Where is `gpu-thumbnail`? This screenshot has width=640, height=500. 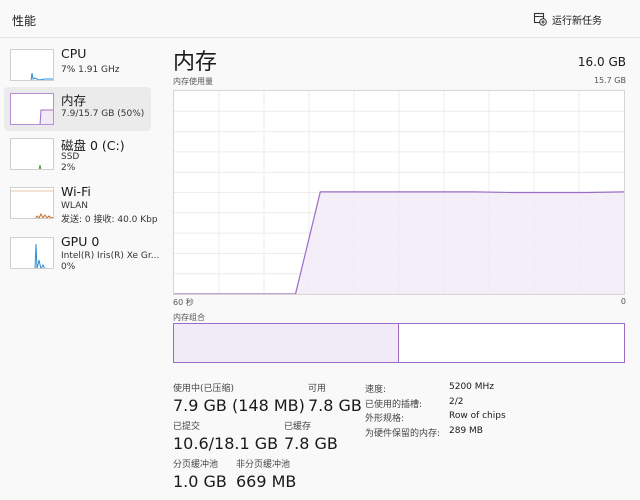 gpu-thumbnail is located at coordinates (32, 253).